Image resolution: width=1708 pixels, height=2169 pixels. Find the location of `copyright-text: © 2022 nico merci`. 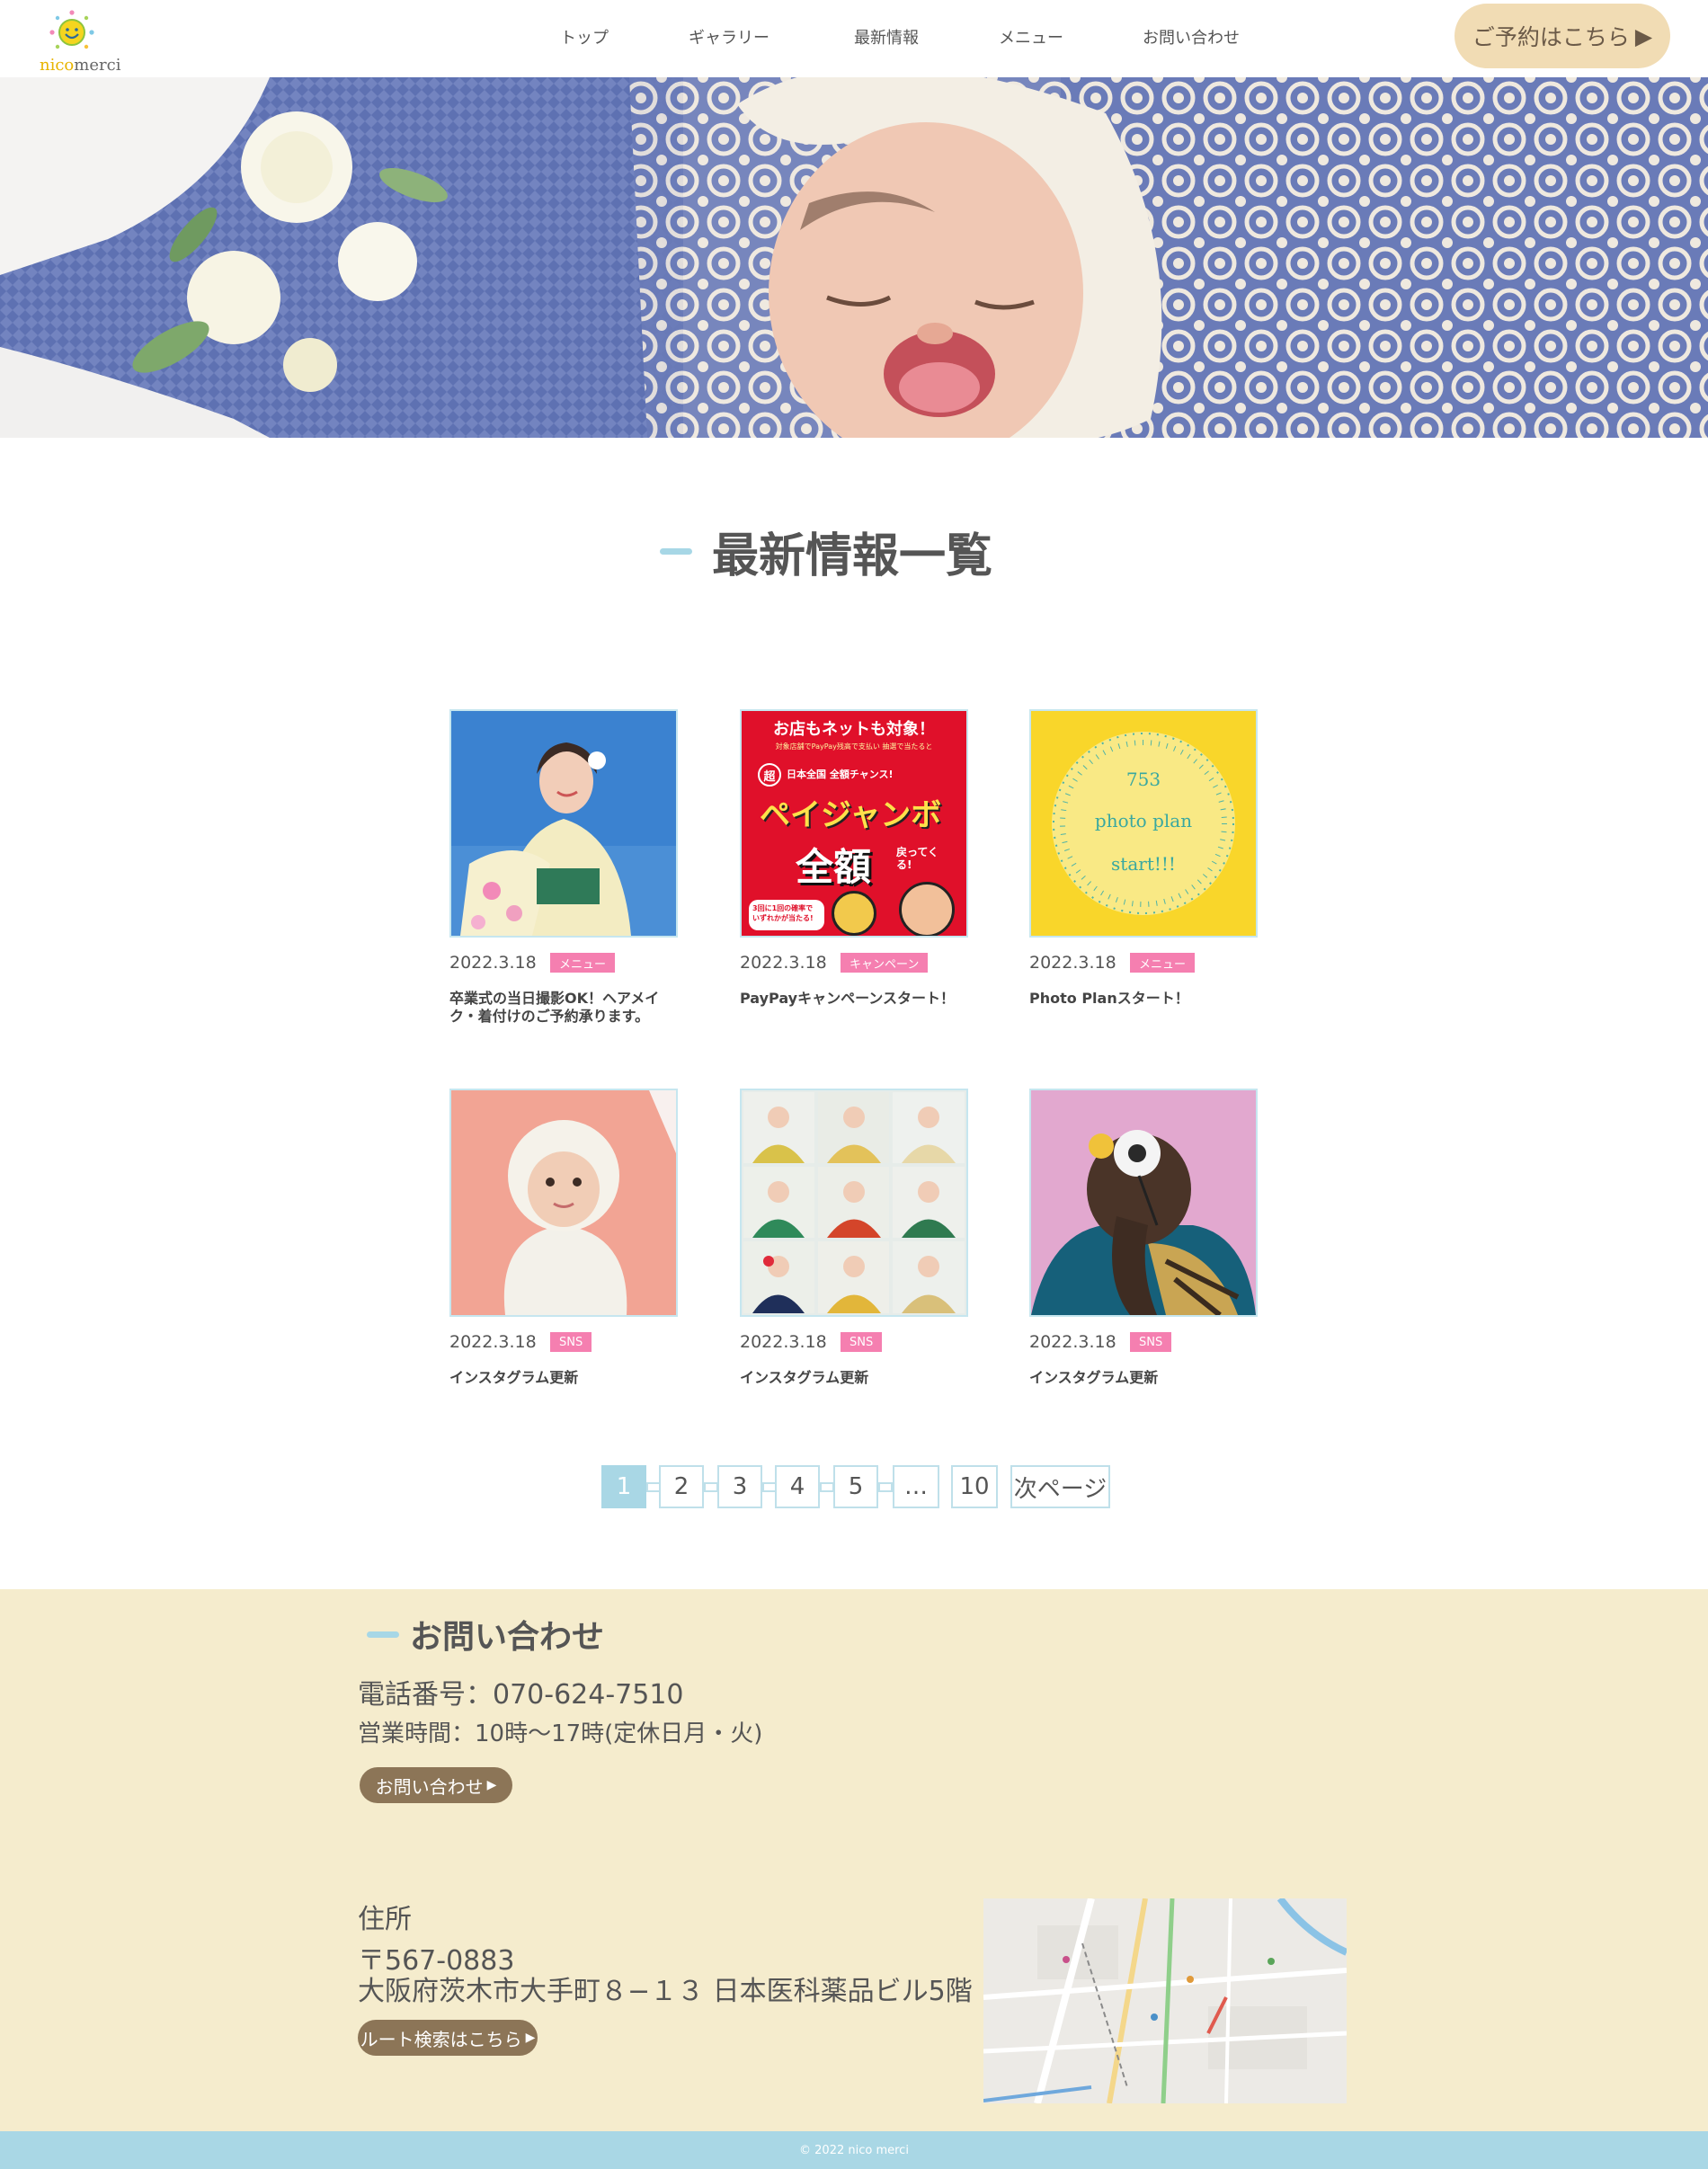

copyright-text: © 2022 nico merci is located at coordinates (854, 2150).